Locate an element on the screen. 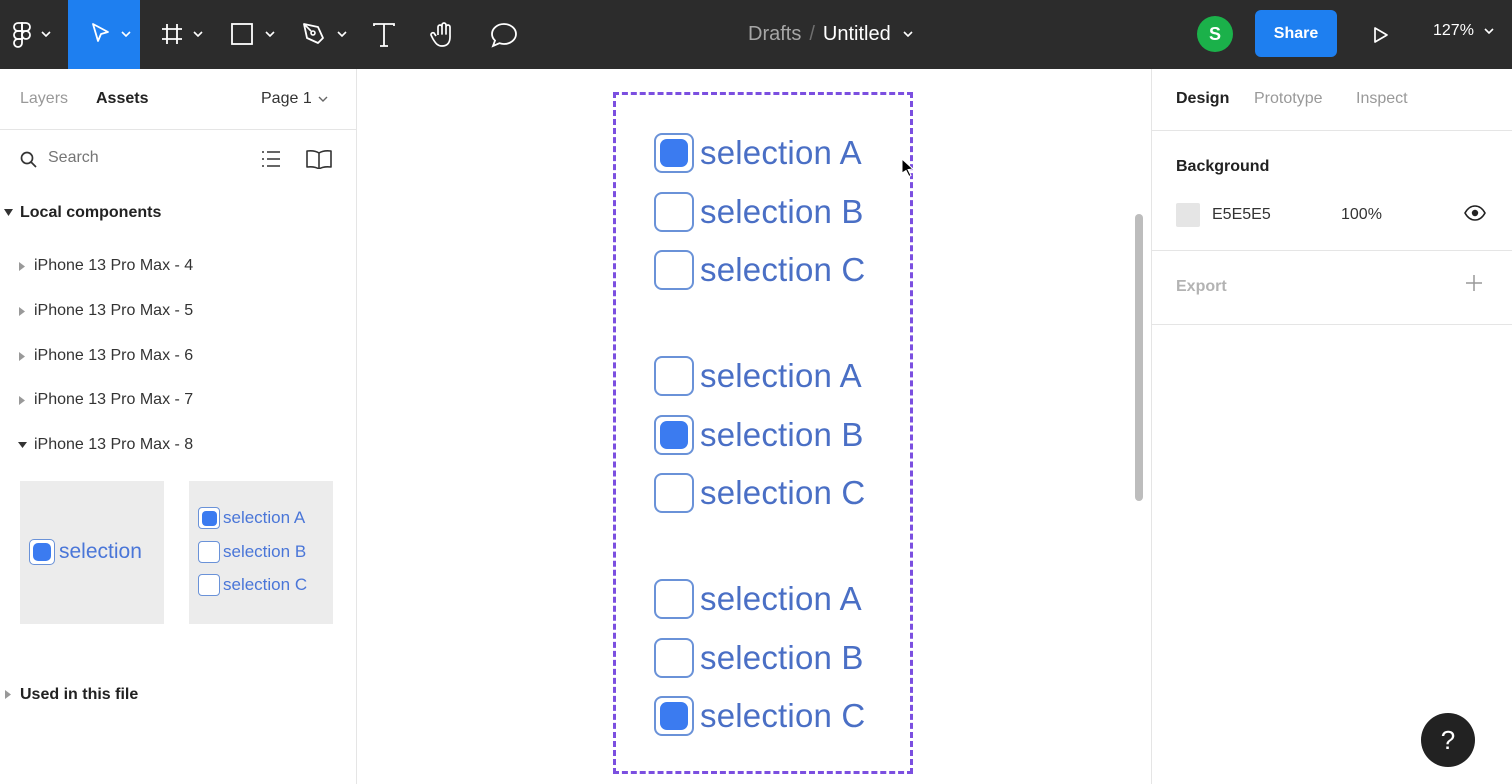 The height and width of the screenshot is (784, 1512). component-item: iPhone 13 Pro Max - 8 is located at coordinates (178, 445).